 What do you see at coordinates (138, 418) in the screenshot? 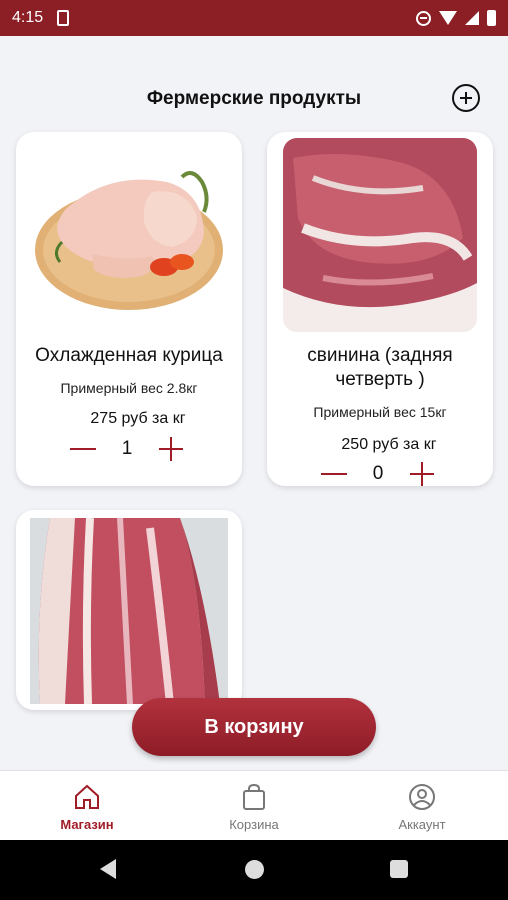
I see `product-price: 275 руб за кг` at bounding box center [138, 418].